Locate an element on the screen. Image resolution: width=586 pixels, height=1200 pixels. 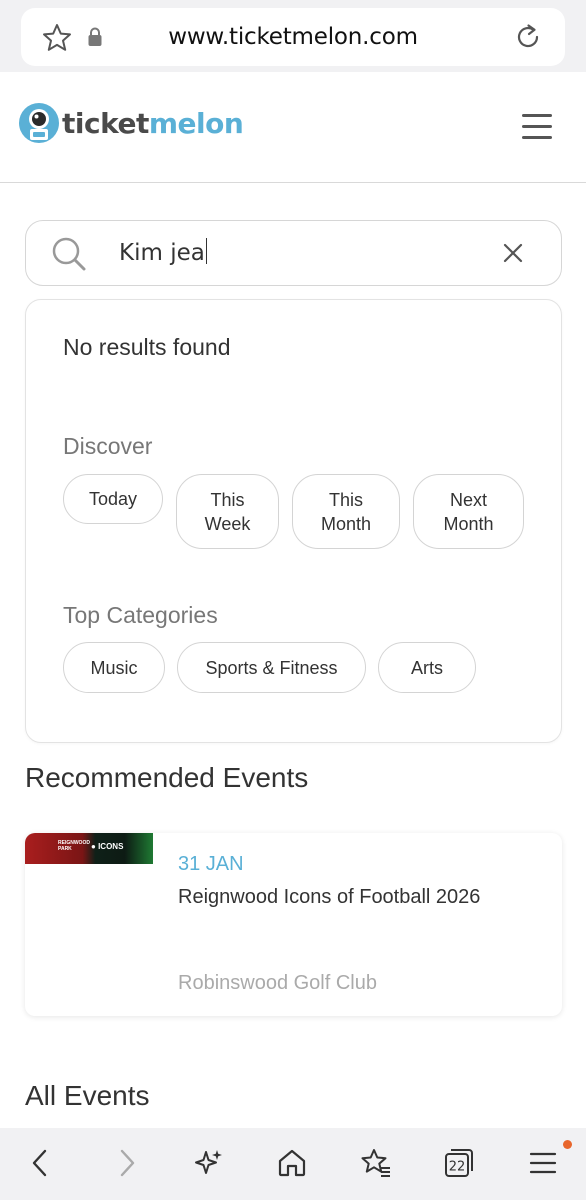
notification-dot is located at coordinates (567, 1144).